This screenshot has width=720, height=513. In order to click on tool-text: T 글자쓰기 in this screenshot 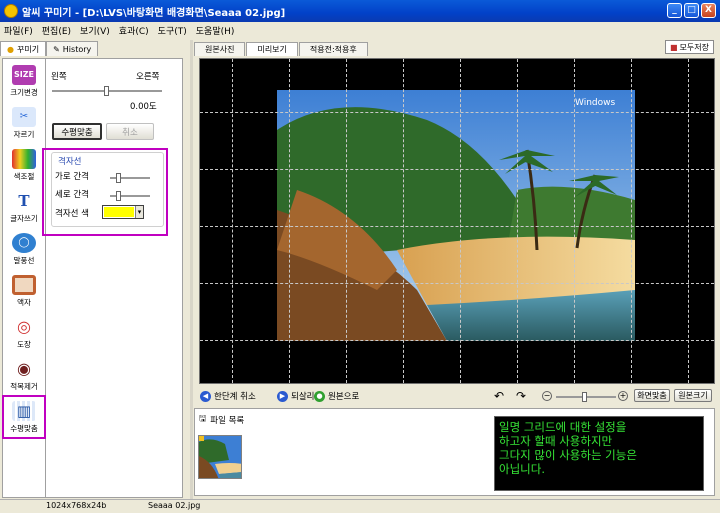, I will do `click(24, 207)`.